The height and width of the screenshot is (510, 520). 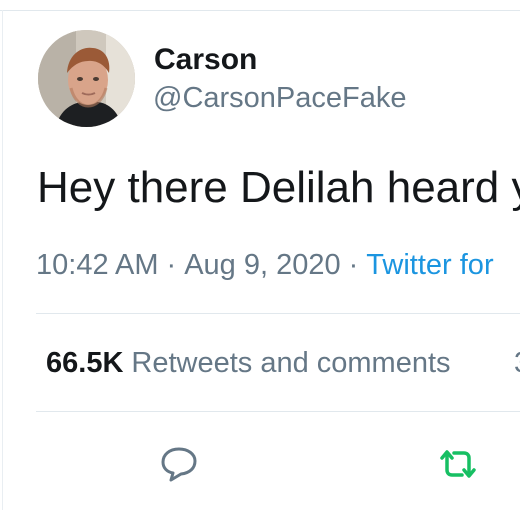 I want to click on display-name: Carson, so click(x=205, y=60).